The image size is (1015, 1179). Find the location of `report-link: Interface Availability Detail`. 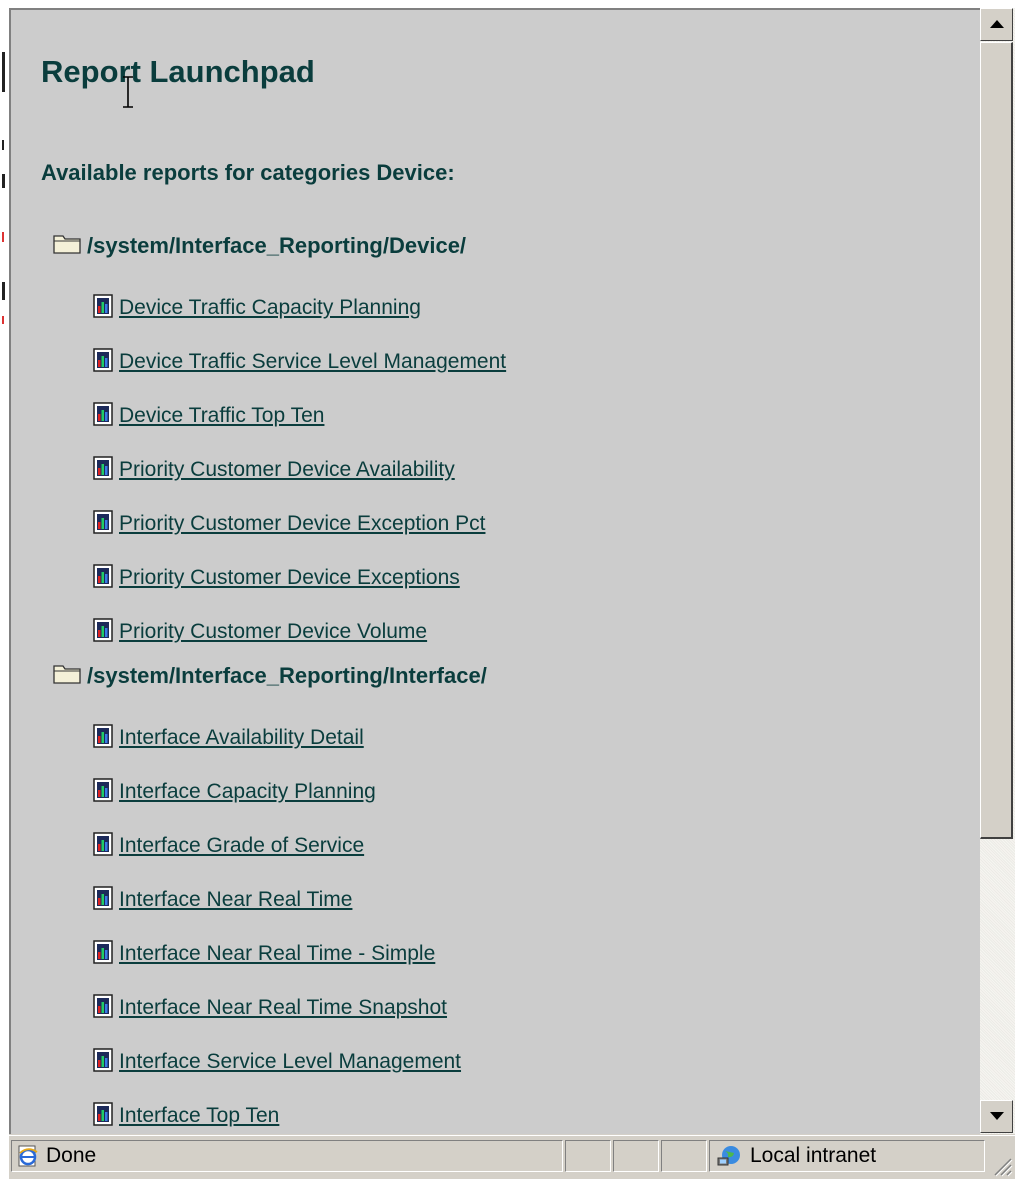

report-link: Interface Availability Detail is located at coordinates (241, 738).